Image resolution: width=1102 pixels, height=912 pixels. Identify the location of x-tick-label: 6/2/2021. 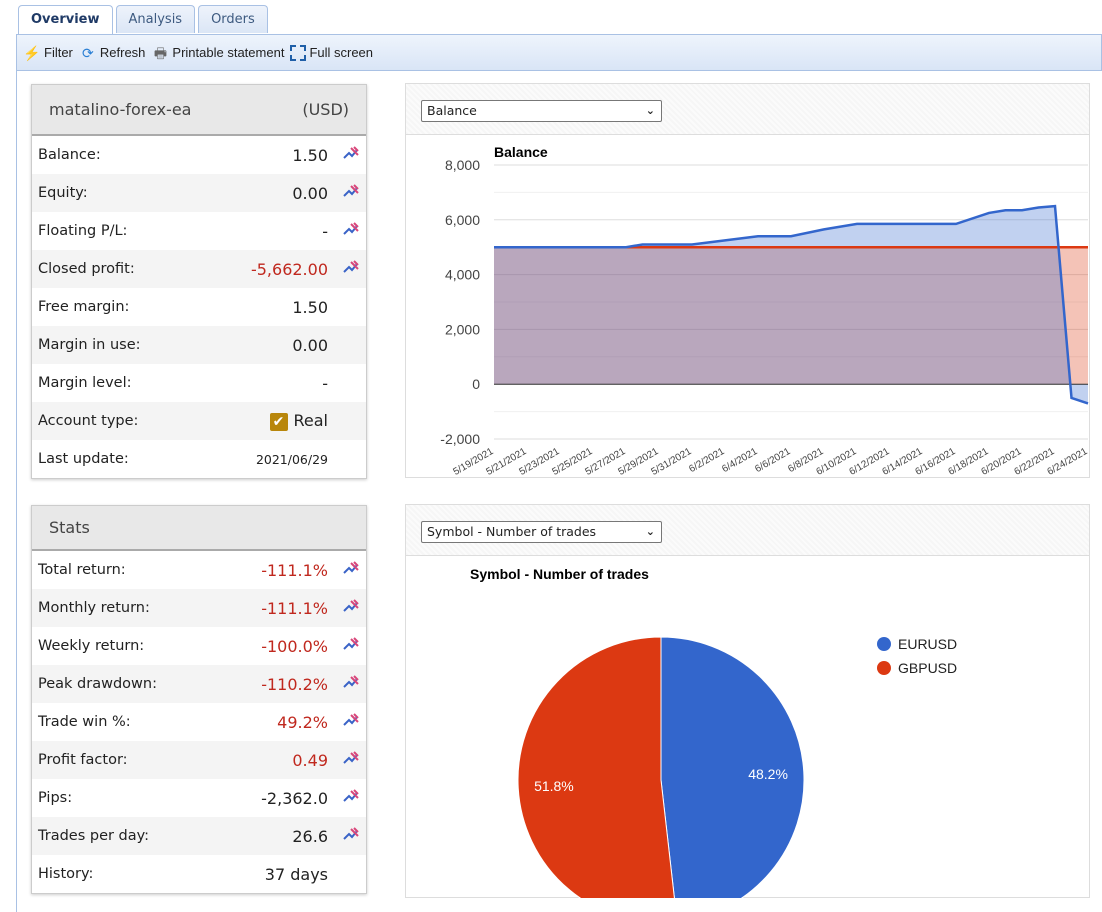
(707, 460).